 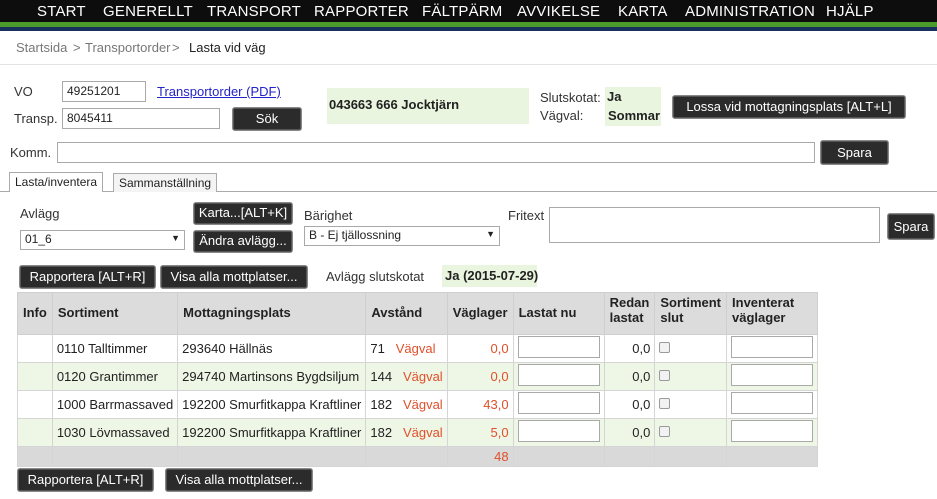 I want to click on mottagningsplats-cell: 294740 Martinsons Bygdsiljum, so click(x=272, y=376).